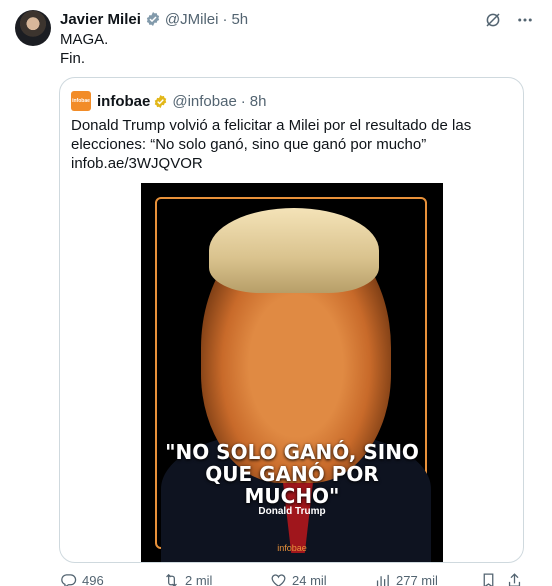 Image resolution: width=552 pixels, height=586 pixels. I want to click on tweet-text: MAGA. Fin., so click(84, 49).